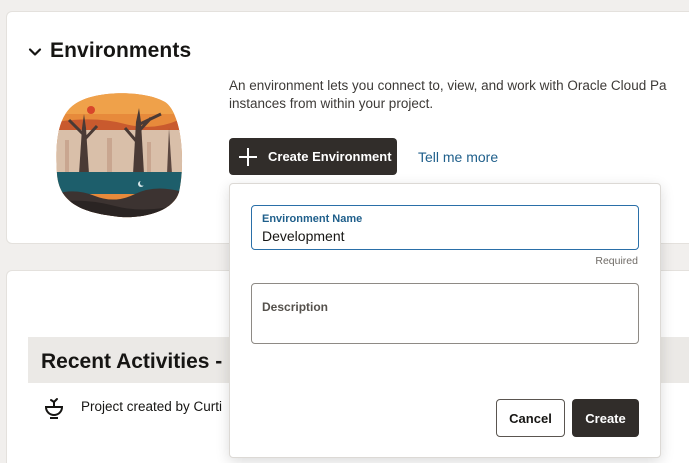 The image size is (689, 463). I want to click on recent-activities-title: Recent Activities -, so click(132, 361).